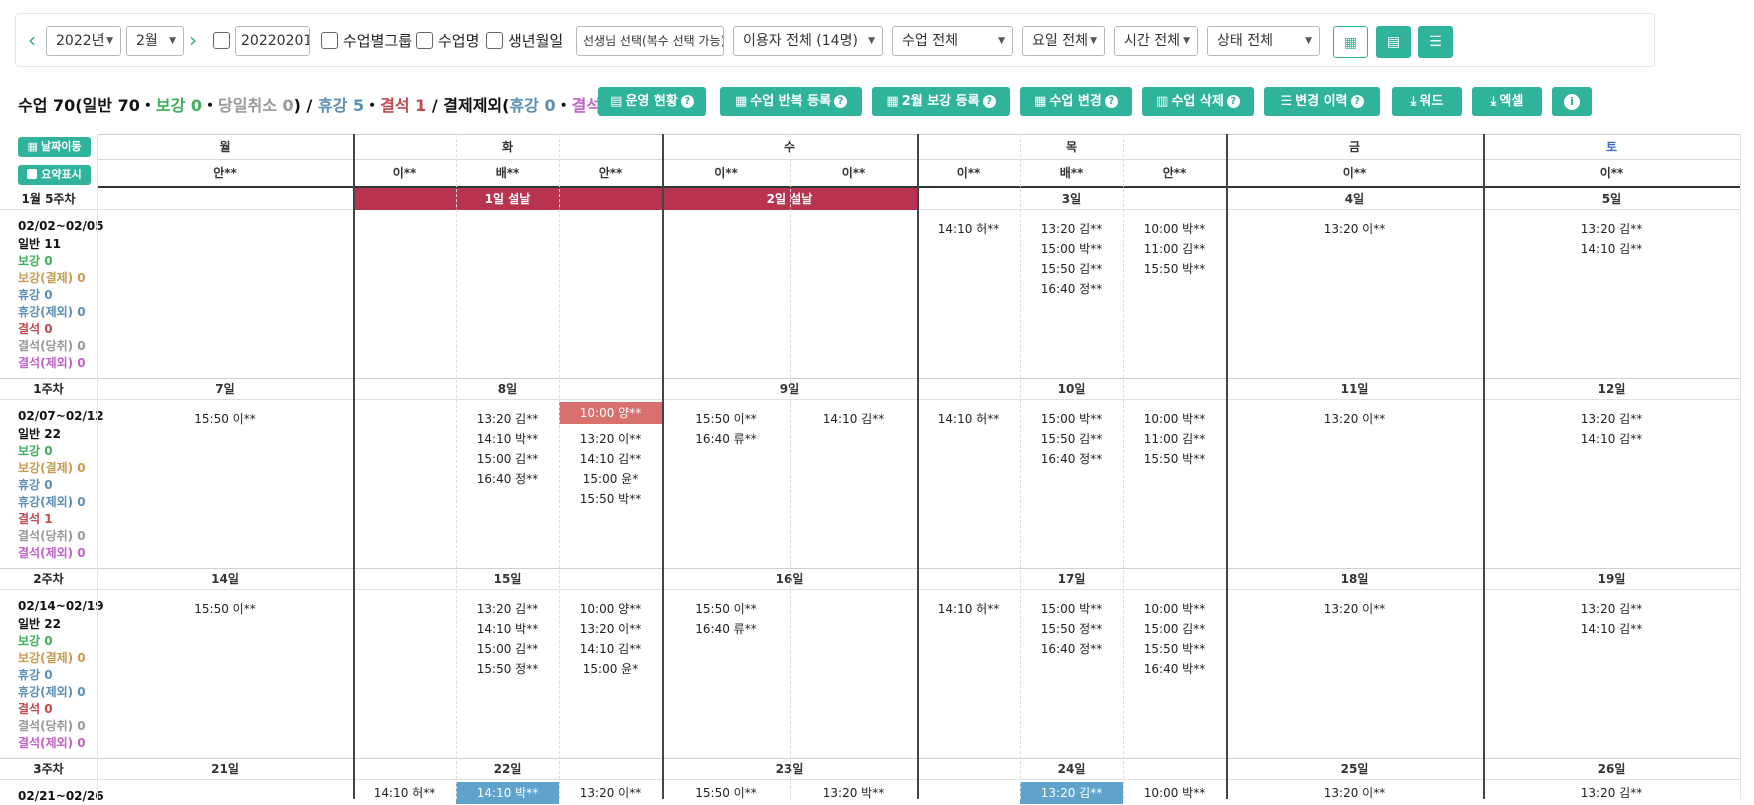  What do you see at coordinates (1156, 41) in the screenshot?
I see `time-select: 시간 전체 ▼` at bounding box center [1156, 41].